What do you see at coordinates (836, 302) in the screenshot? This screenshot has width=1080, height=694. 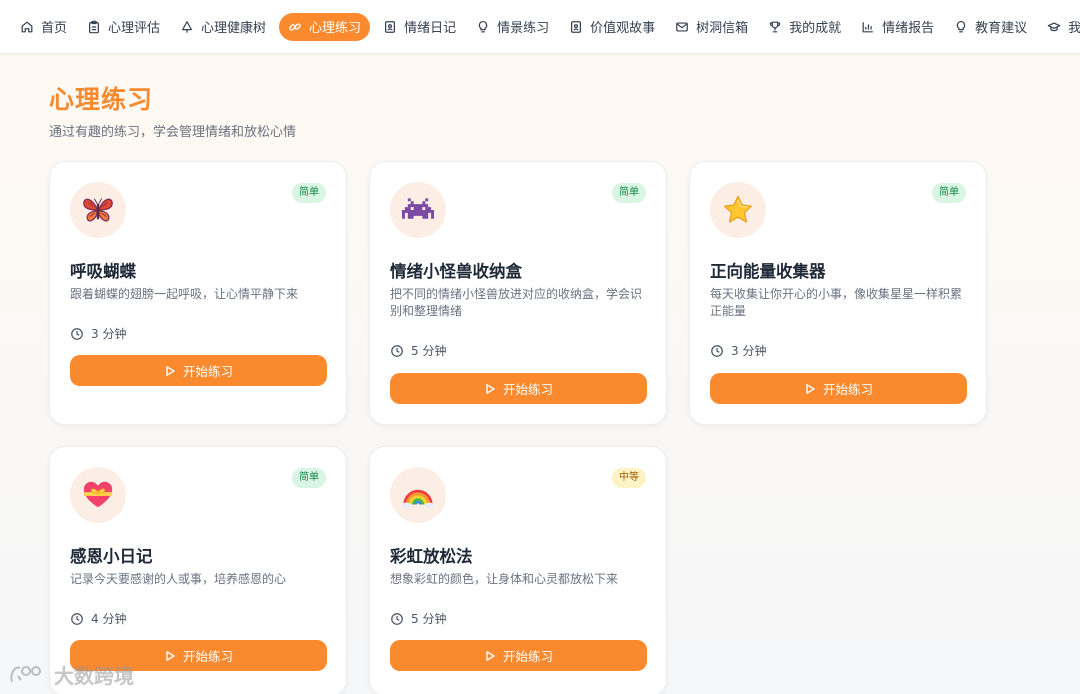 I see `card-description: 每天收集让你开心的小事，像收集星星一样积累正能量` at bounding box center [836, 302].